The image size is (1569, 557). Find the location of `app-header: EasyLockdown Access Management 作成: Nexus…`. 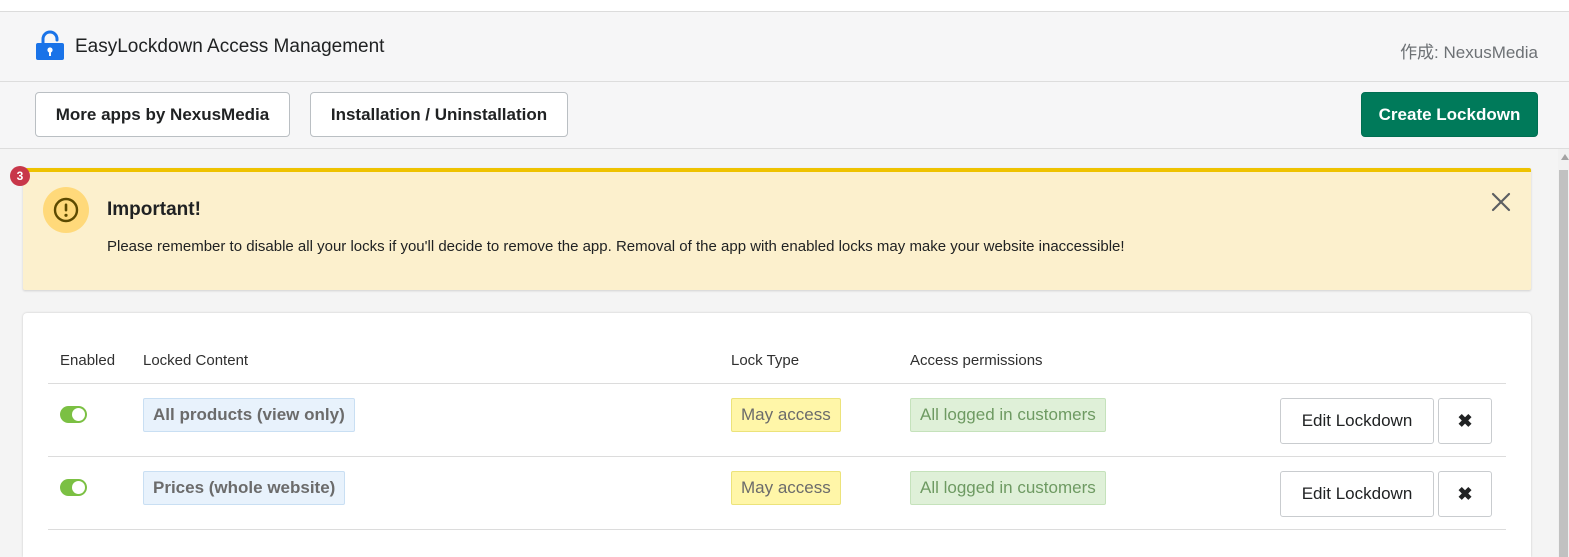

app-header: EasyLockdown Access Management 作成: Nexus… is located at coordinates (784, 47).